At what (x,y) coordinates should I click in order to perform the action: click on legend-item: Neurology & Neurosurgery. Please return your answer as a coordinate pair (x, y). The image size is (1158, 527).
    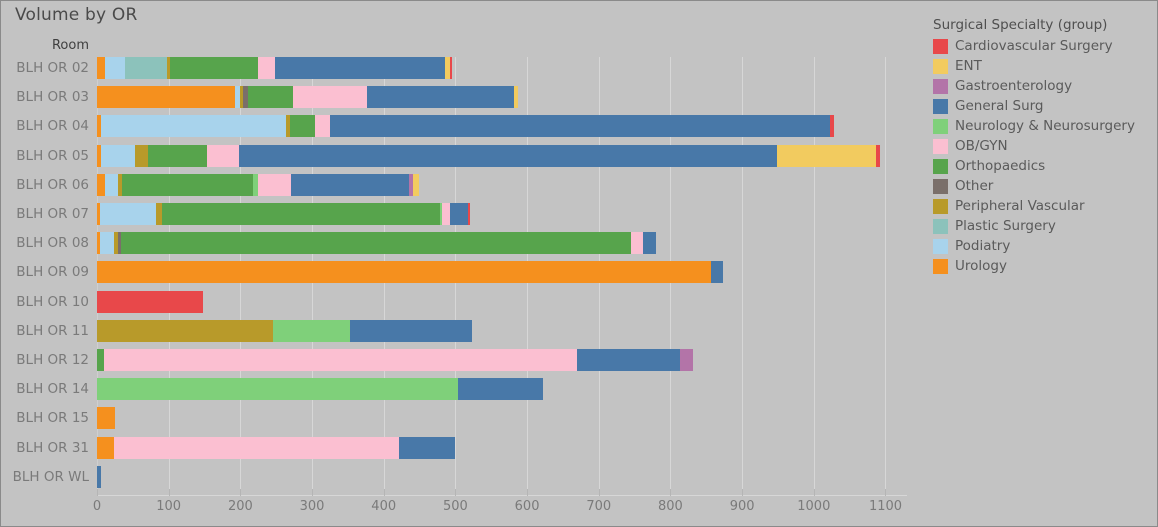
    Looking at the image, I should click on (1044, 126).